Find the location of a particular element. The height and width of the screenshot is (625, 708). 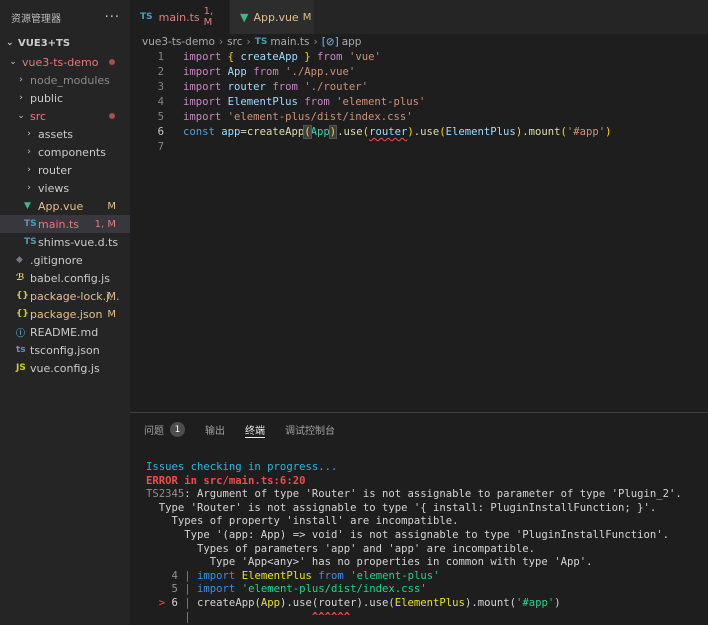

tree-item-label: assets is located at coordinates (56, 134).